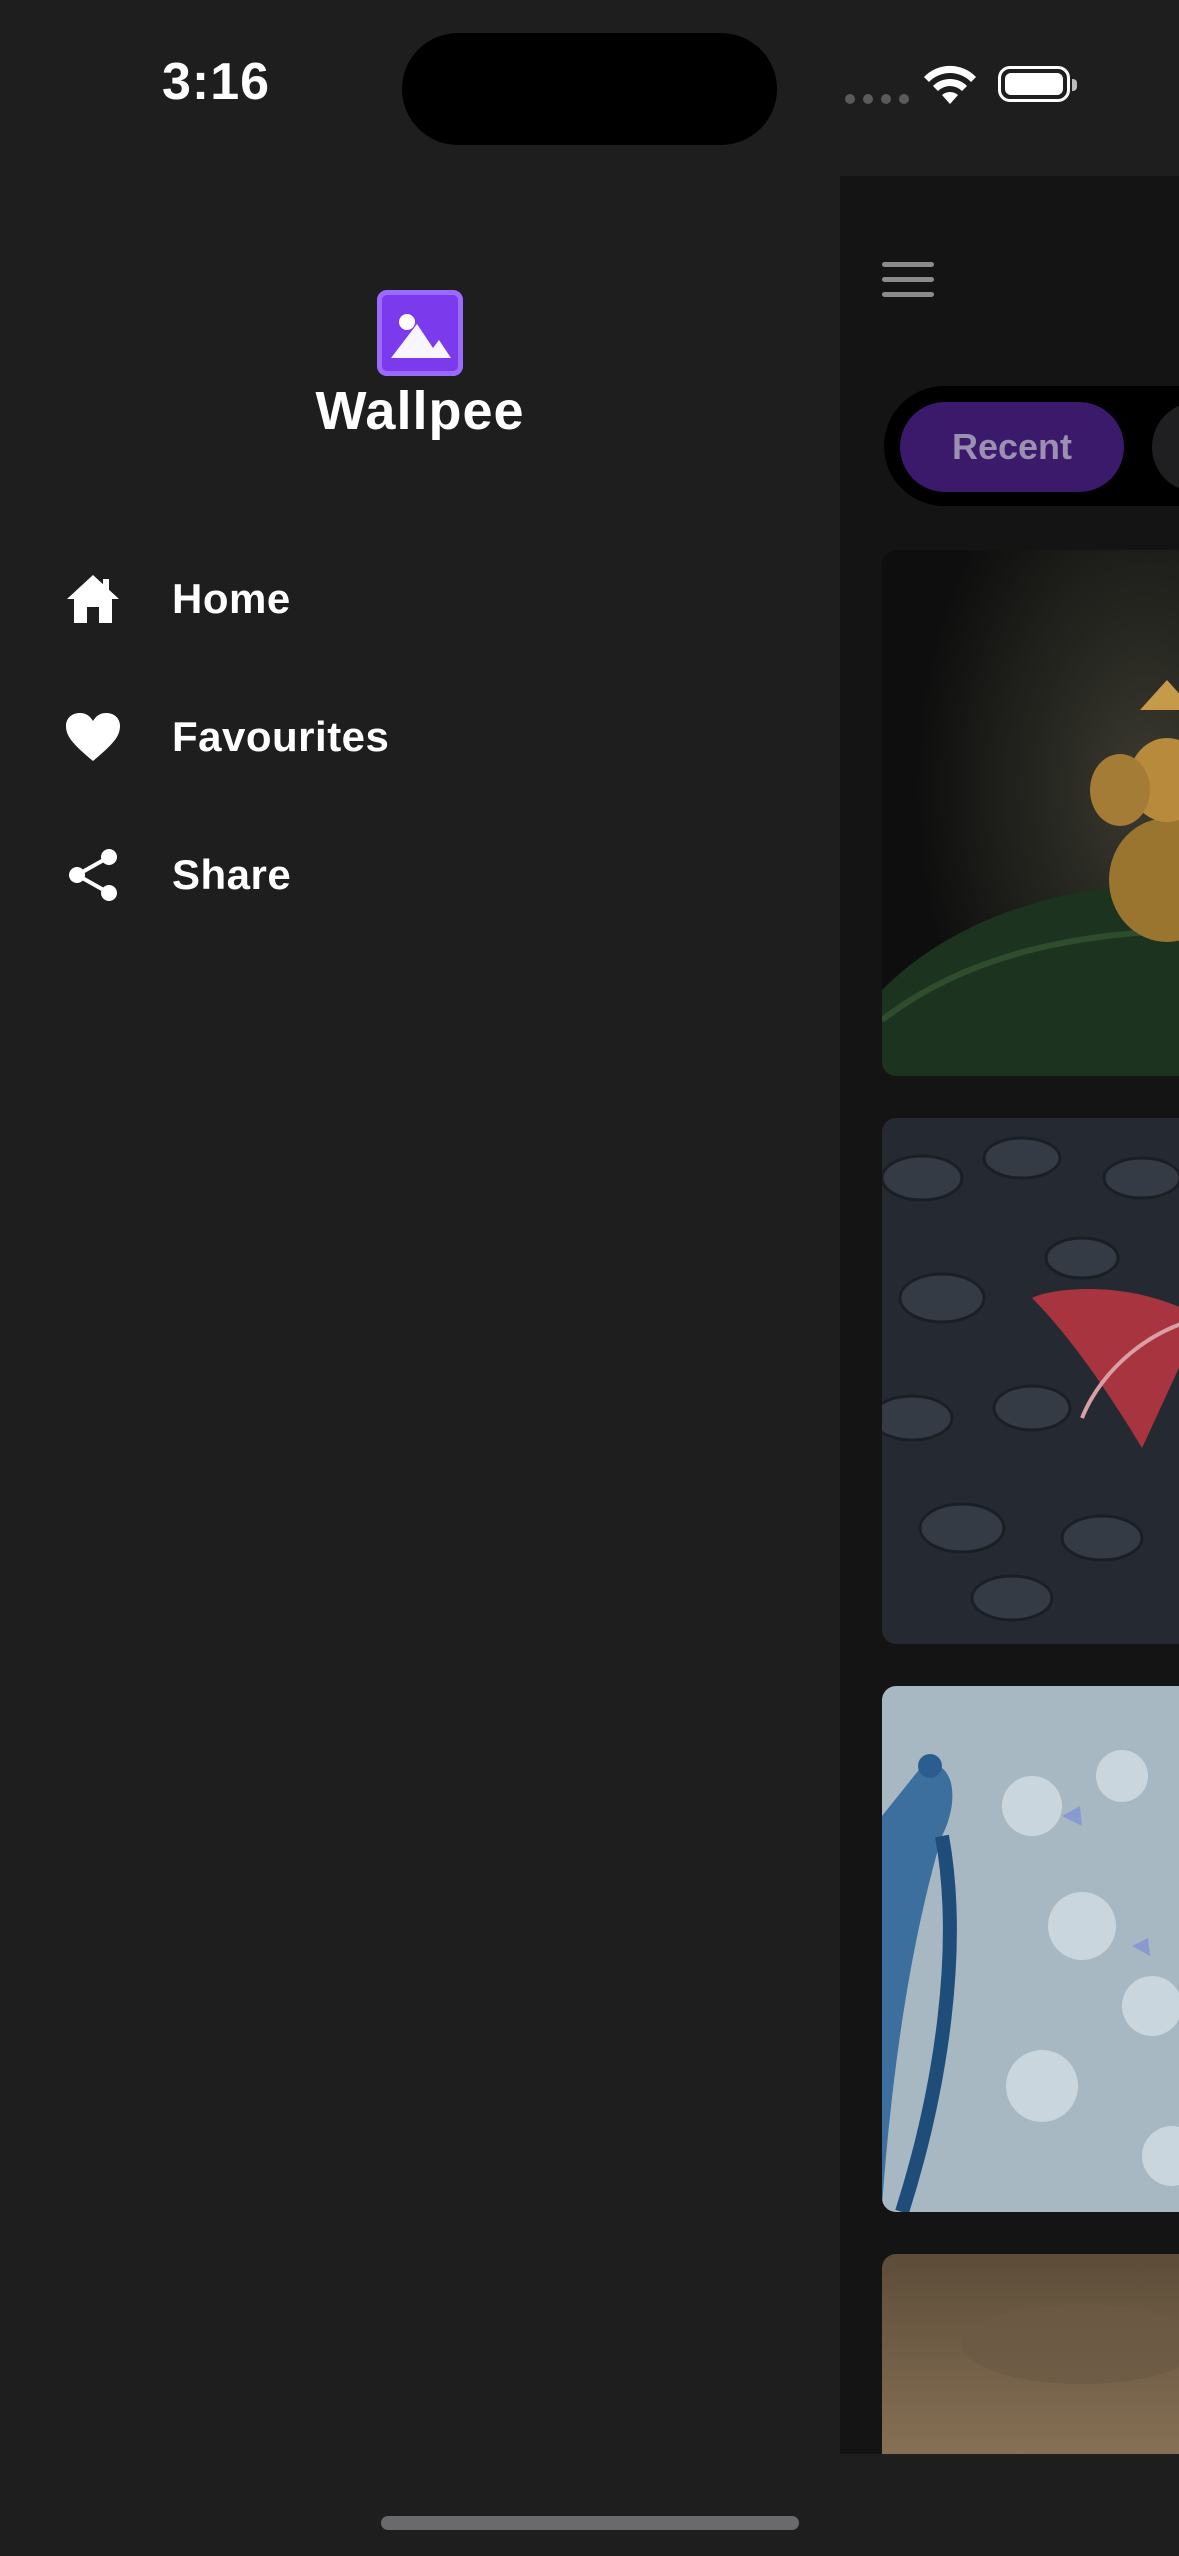  What do you see at coordinates (590, 2523) in the screenshot?
I see `home-indicator` at bounding box center [590, 2523].